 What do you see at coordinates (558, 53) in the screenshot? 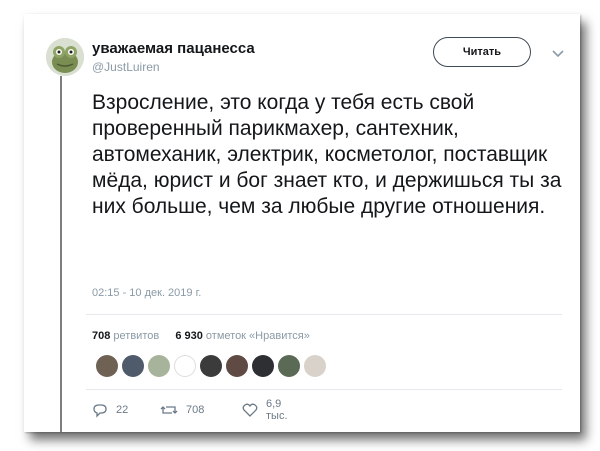
I see `chevron-down-icon` at bounding box center [558, 53].